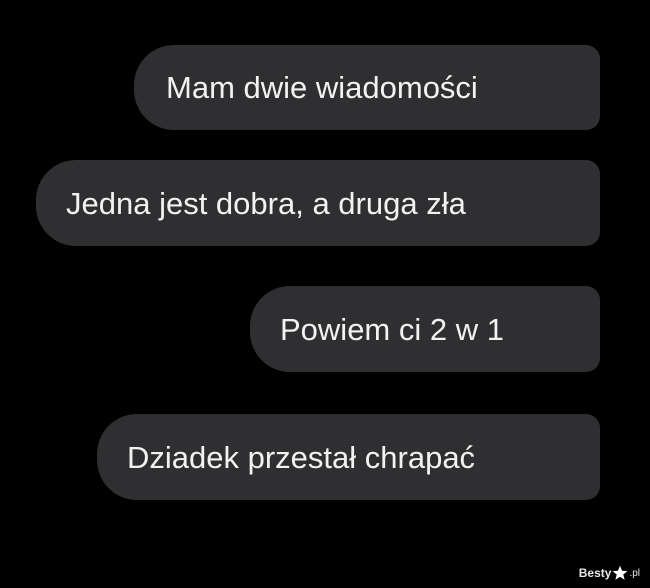 This screenshot has width=650, height=588. I want to click on message-text: Dziadek przestał chrapać, so click(301, 457).